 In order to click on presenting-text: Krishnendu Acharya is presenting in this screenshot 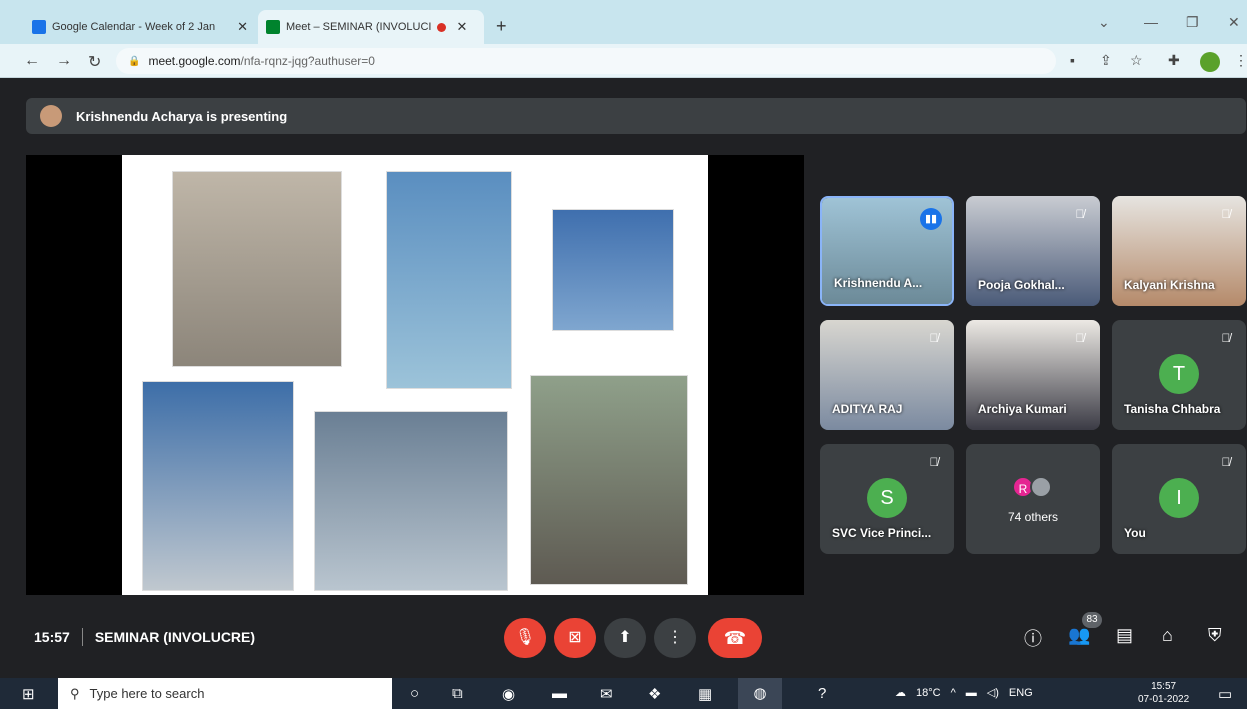, I will do `click(182, 116)`.